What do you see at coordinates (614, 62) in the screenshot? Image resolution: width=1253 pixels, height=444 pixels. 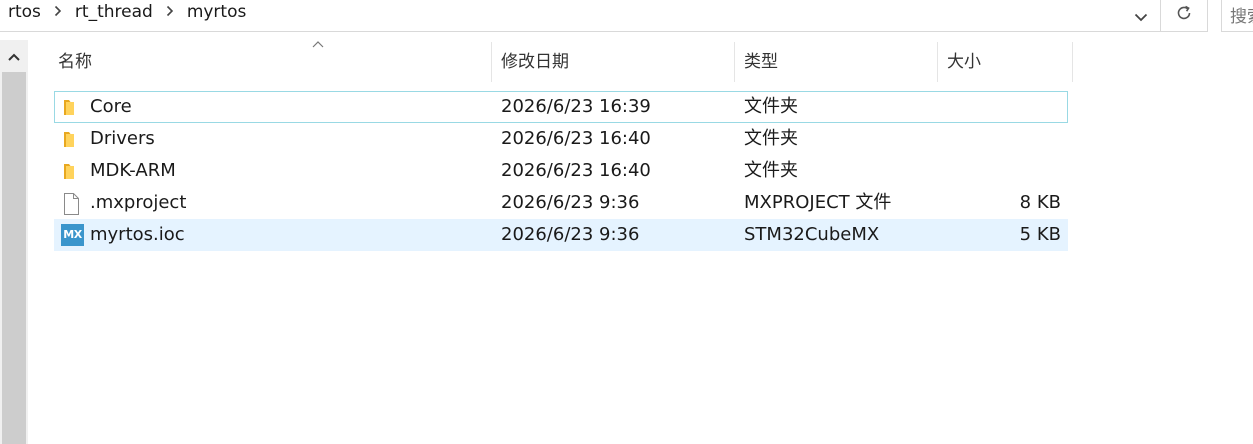 I see `column-header-date: 修改日期` at bounding box center [614, 62].